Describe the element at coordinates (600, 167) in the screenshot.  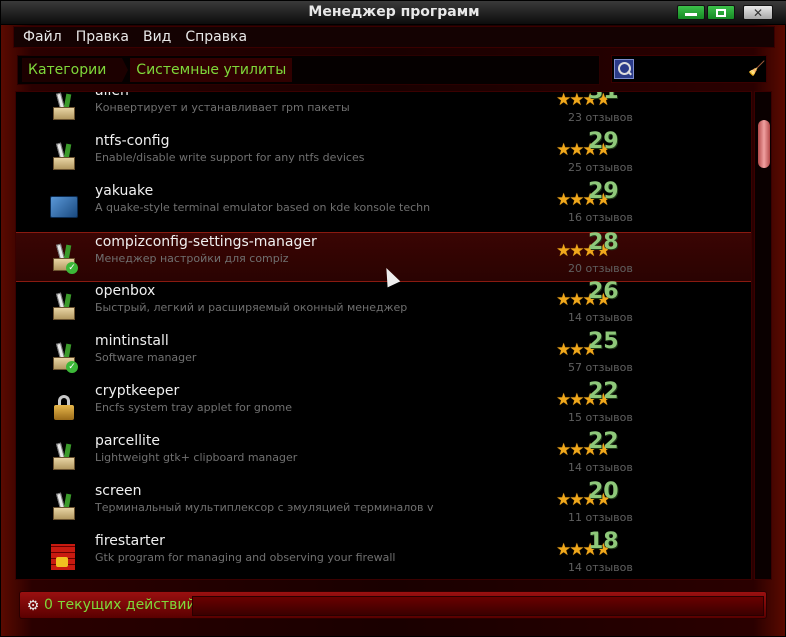
I see `review-count: 25 отзывов` at that location.